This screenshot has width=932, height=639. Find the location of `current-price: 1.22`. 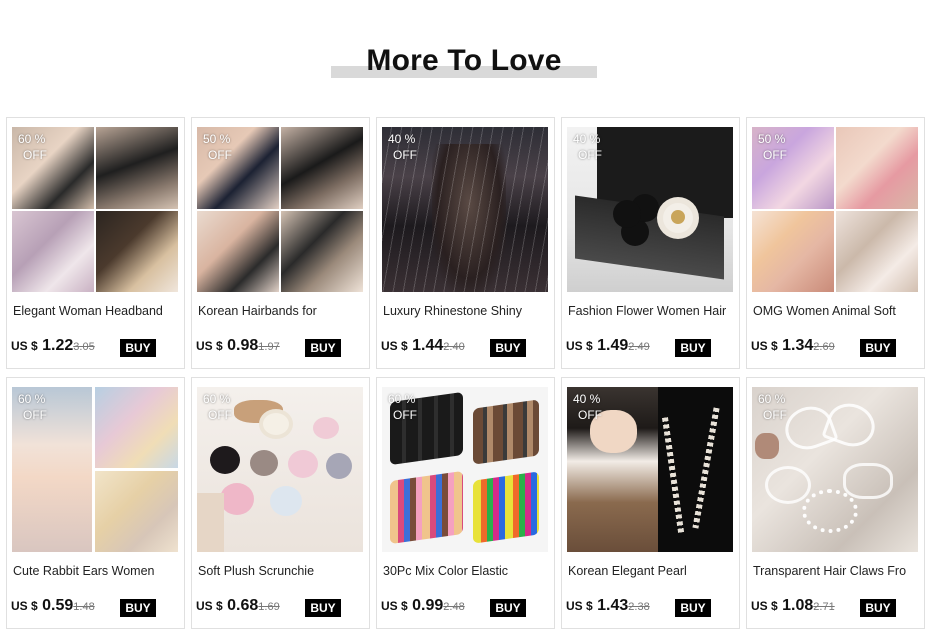

current-price: 1.22 is located at coordinates (58, 345).